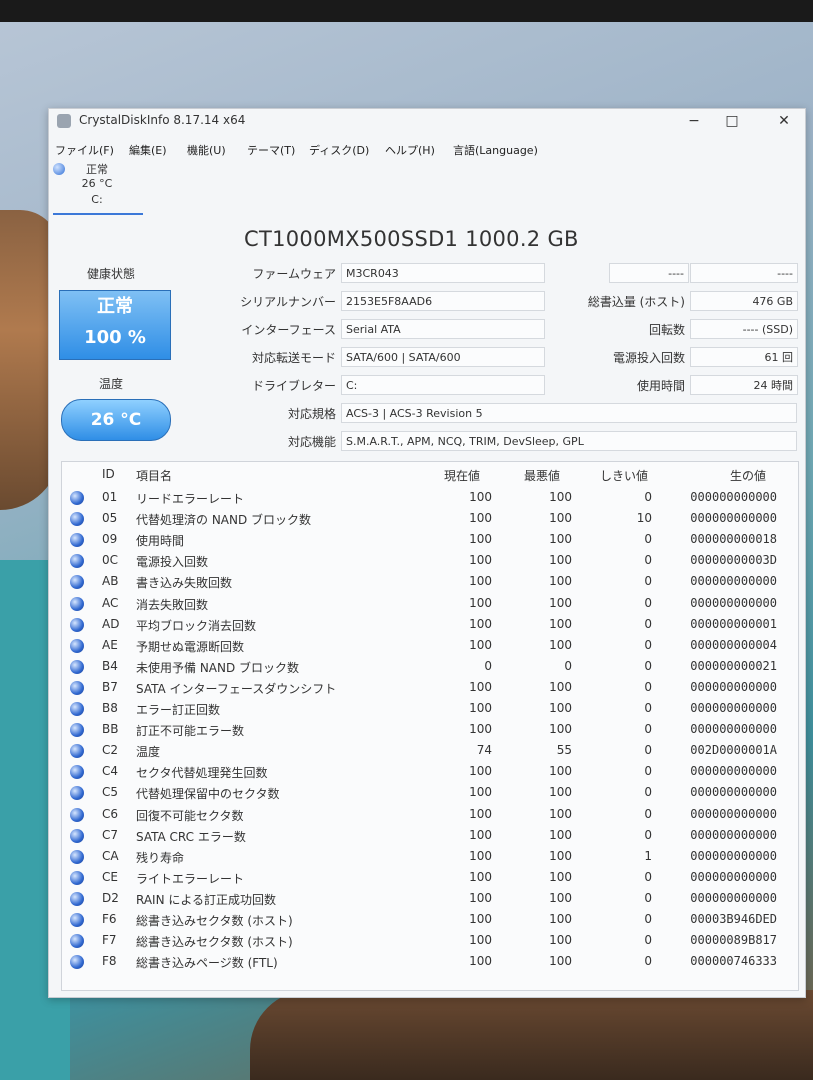  I want to click on attr-id: AE, so click(110, 644).